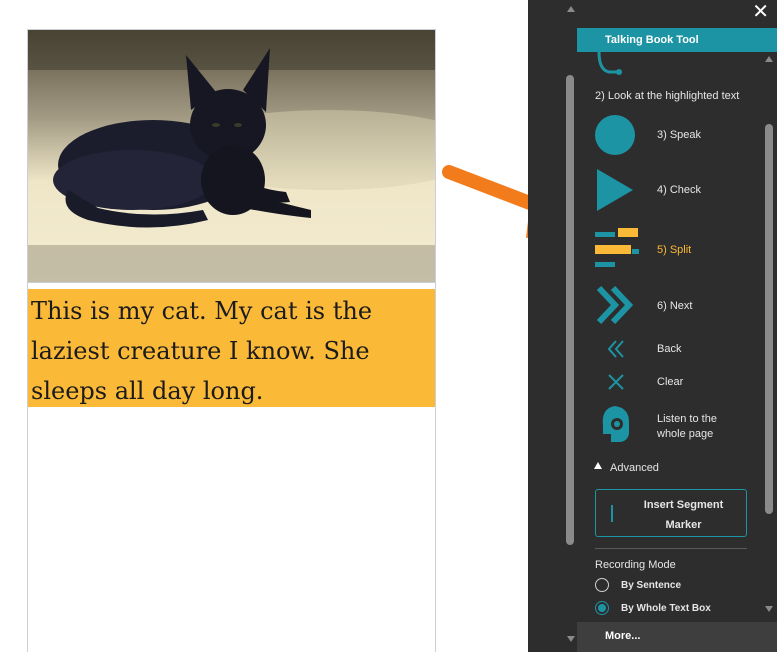 This screenshot has width=777, height=652. What do you see at coordinates (615, 424) in the screenshot?
I see `listen-head-icon` at bounding box center [615, 424].